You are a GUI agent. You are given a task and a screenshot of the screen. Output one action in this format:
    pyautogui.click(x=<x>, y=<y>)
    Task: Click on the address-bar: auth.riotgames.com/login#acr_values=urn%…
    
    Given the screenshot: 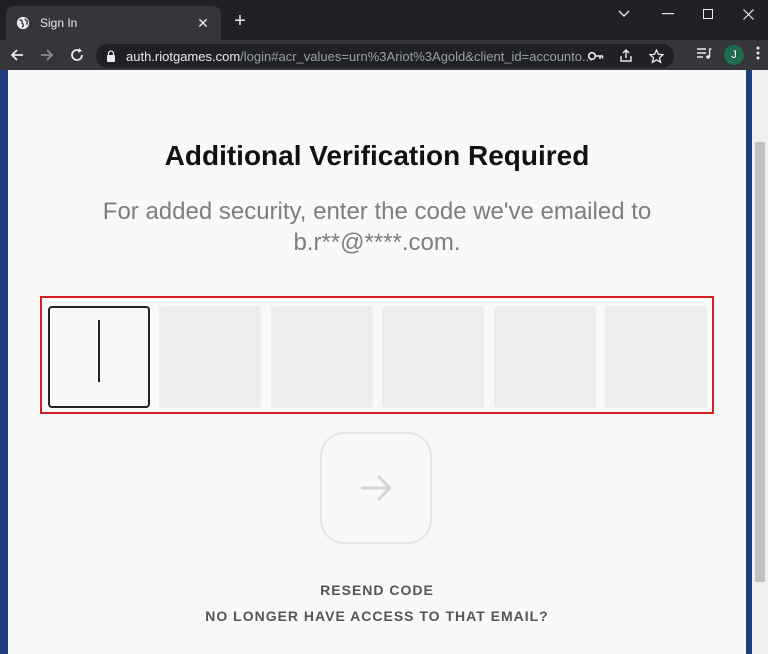 What is the action you would take?
    pyautogui.click(x=385, y=56)
    